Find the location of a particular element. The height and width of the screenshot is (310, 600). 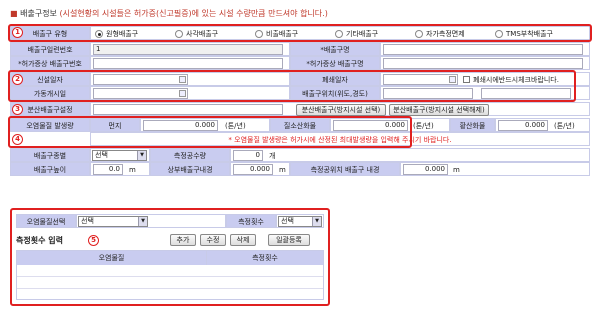

permit-number-label: *허가증상 배출구번호 is located at coordinates (50, 63).